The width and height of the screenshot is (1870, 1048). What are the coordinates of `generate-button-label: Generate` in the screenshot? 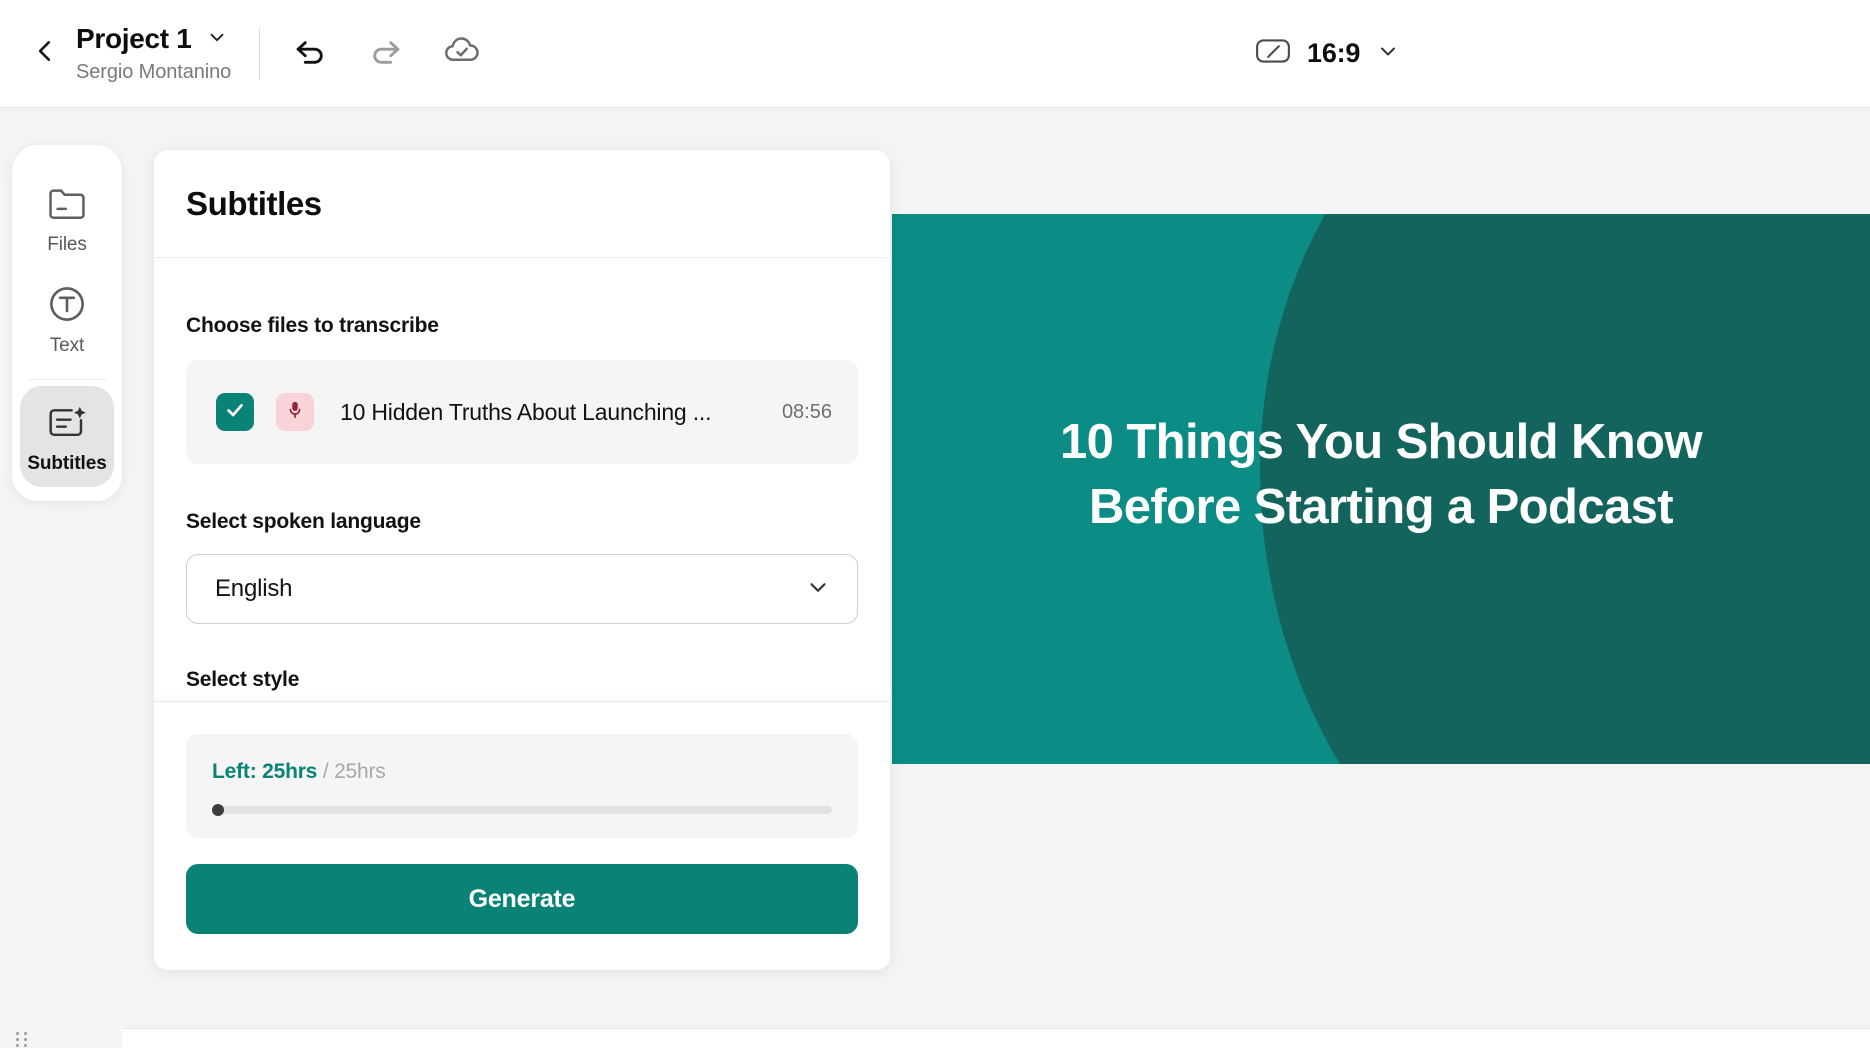 It's located at (522, 898).